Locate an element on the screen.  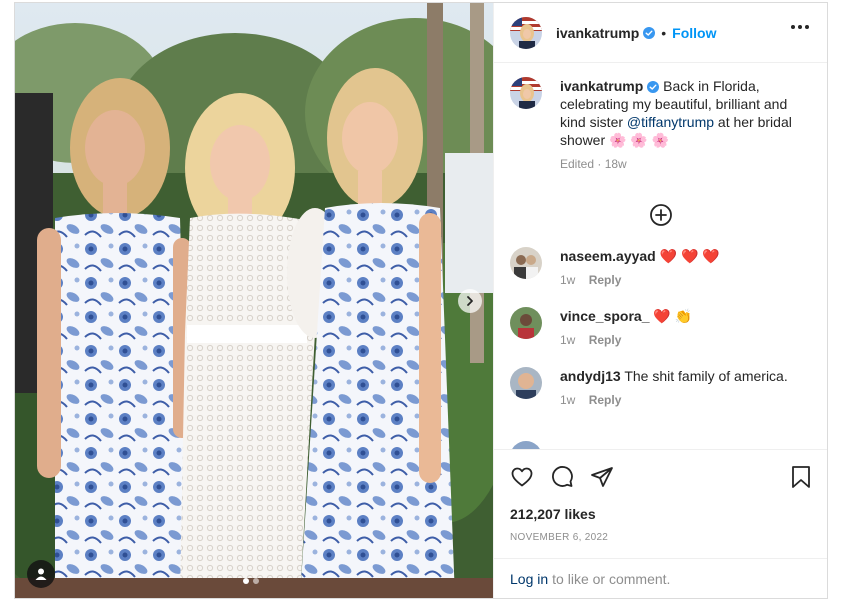
carousel-dot is located at coordinates (256, 581).